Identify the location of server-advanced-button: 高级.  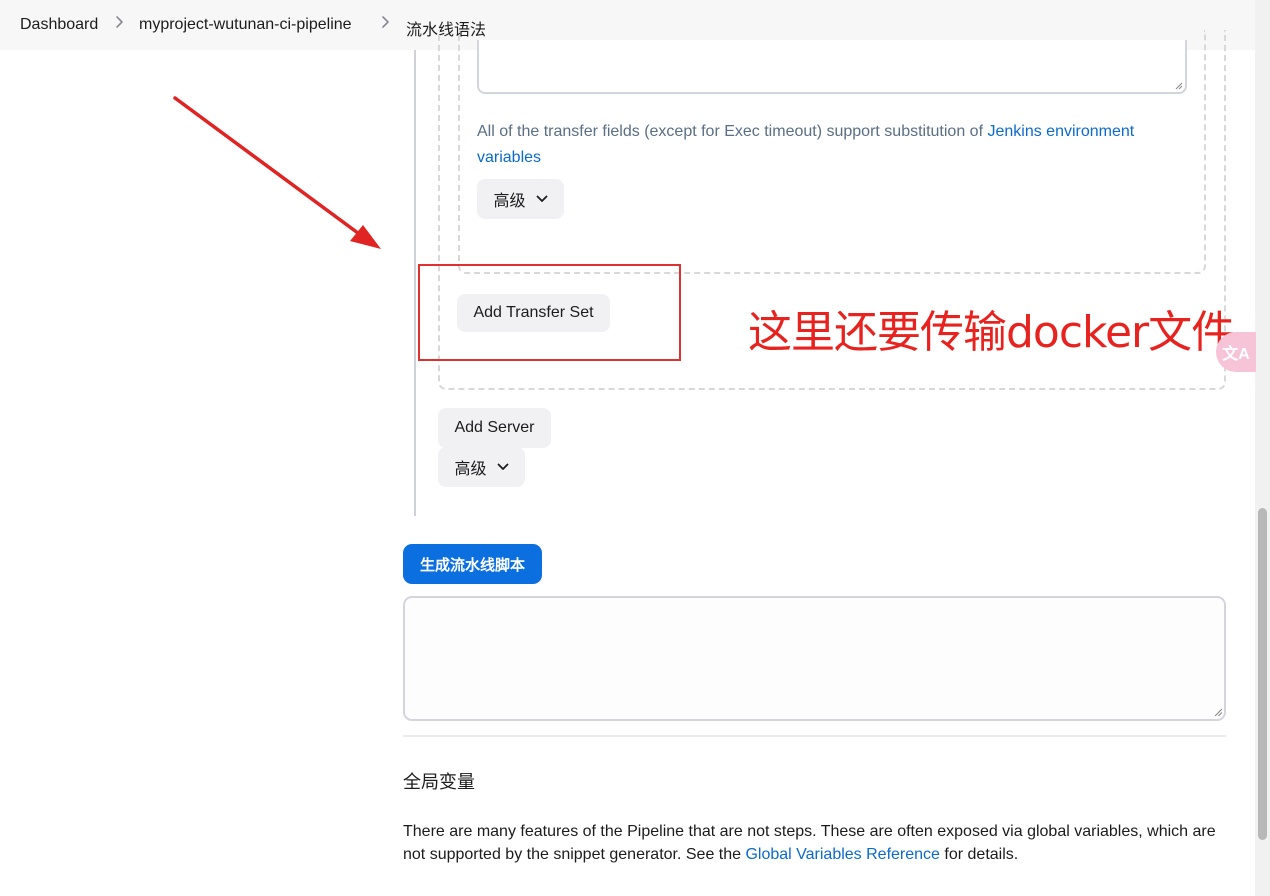
(481, 467).